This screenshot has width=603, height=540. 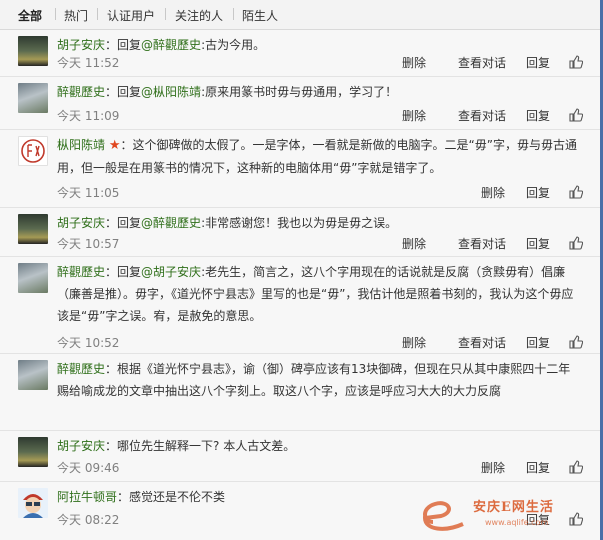 I want to click on filter-tabs: 全部 热门 认证用户 关注的人 陌生人, so click(x=301, y=15).